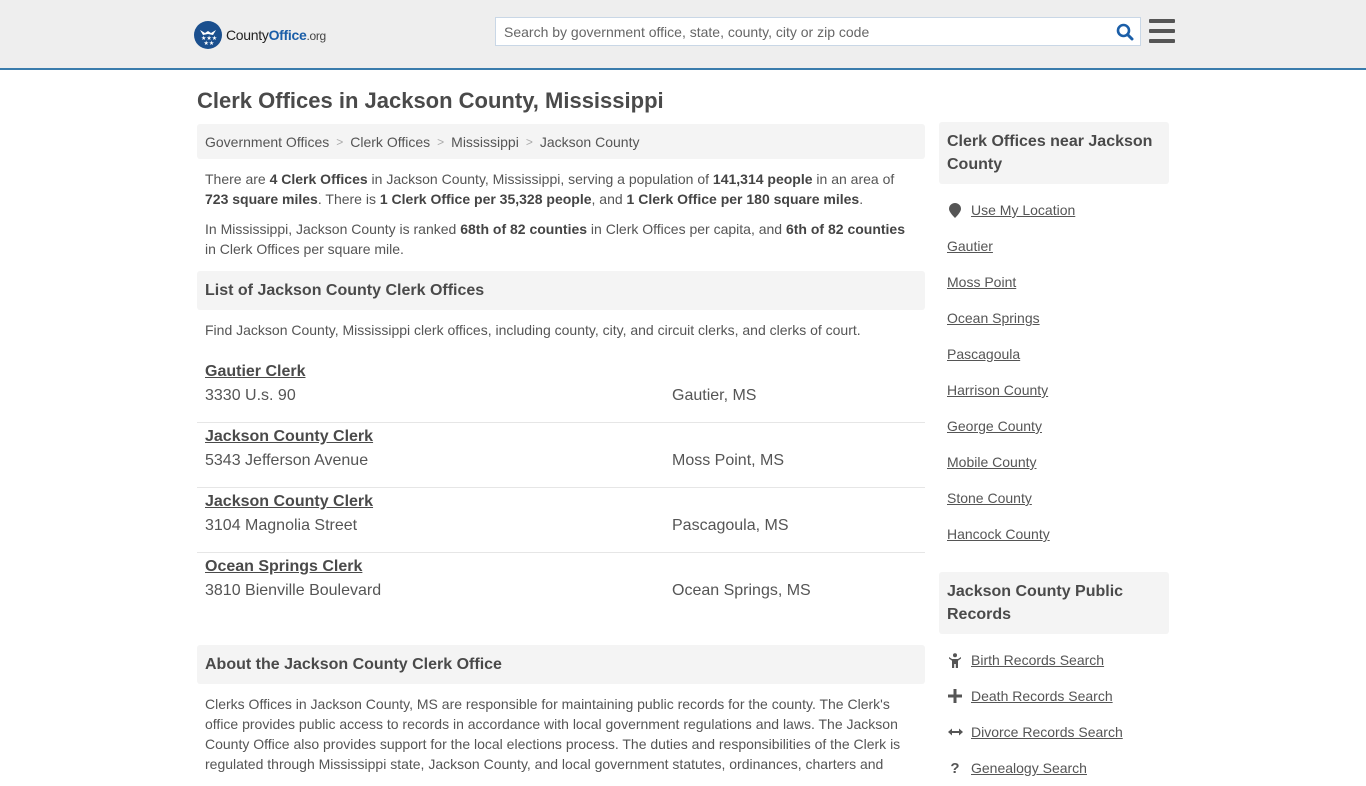 This screenshot has height=786, width=1366. I want to click on breadcrumb-jackson-county: Jackson County, so click(590, 142).